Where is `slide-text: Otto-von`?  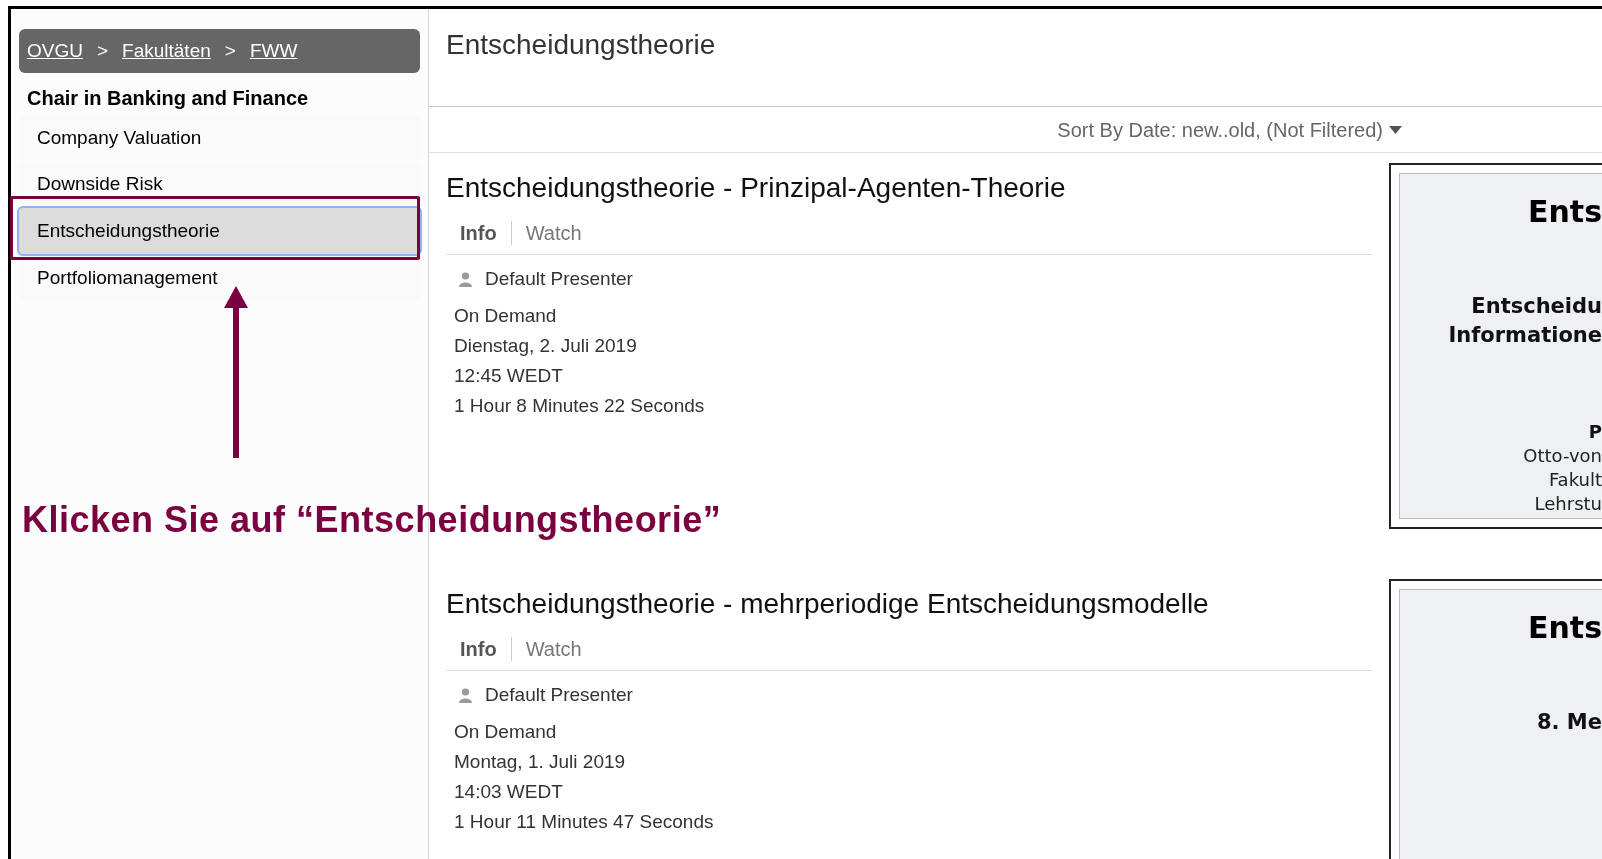
slide-text: Otto-von is located at coordinates (1562, 456).